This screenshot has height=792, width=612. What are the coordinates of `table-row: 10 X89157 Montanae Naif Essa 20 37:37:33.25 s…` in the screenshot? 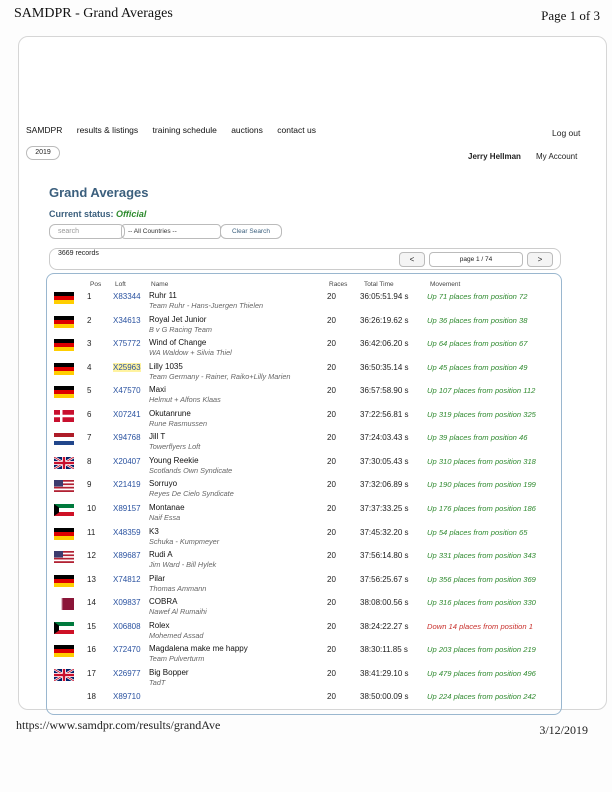 It's located at (303, 513).